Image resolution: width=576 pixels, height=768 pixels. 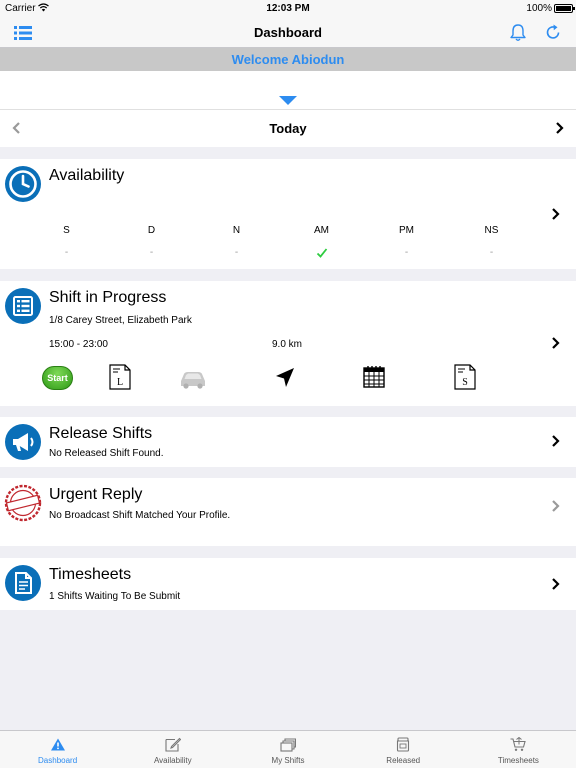 I want to click on tab-dashboard: Dashboard, so click(x=57, y=749).